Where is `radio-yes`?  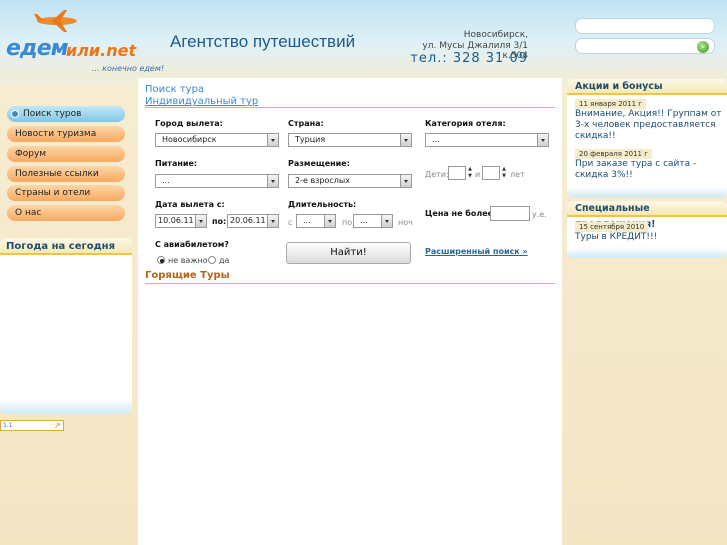
radio-yes is located at coordinates (212, 260).